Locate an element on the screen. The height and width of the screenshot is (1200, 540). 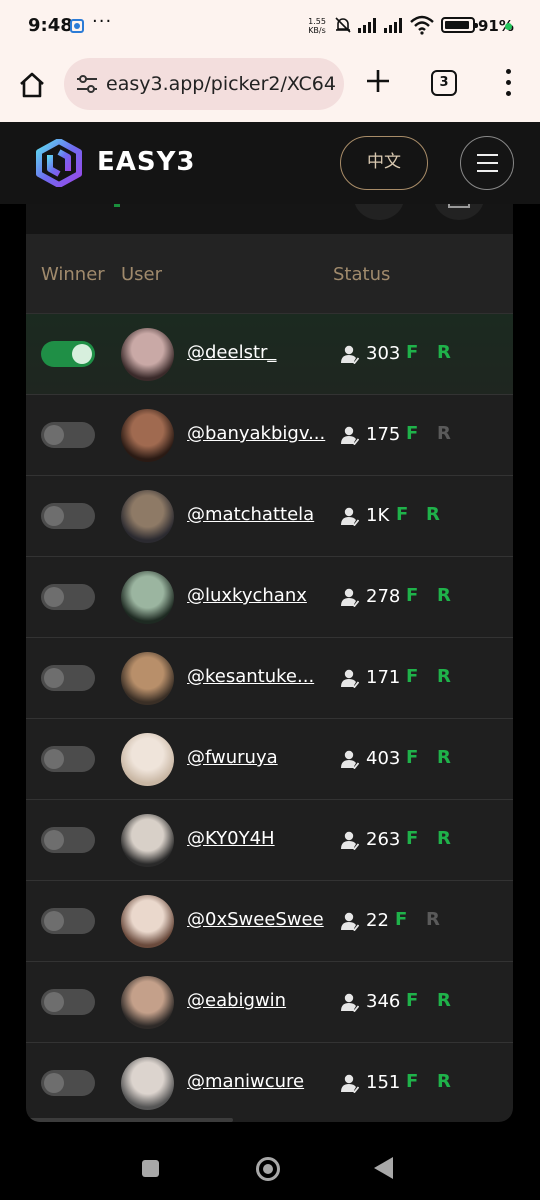
table-row: @fwuruya 403 F R is located at coordinates (269, 759).